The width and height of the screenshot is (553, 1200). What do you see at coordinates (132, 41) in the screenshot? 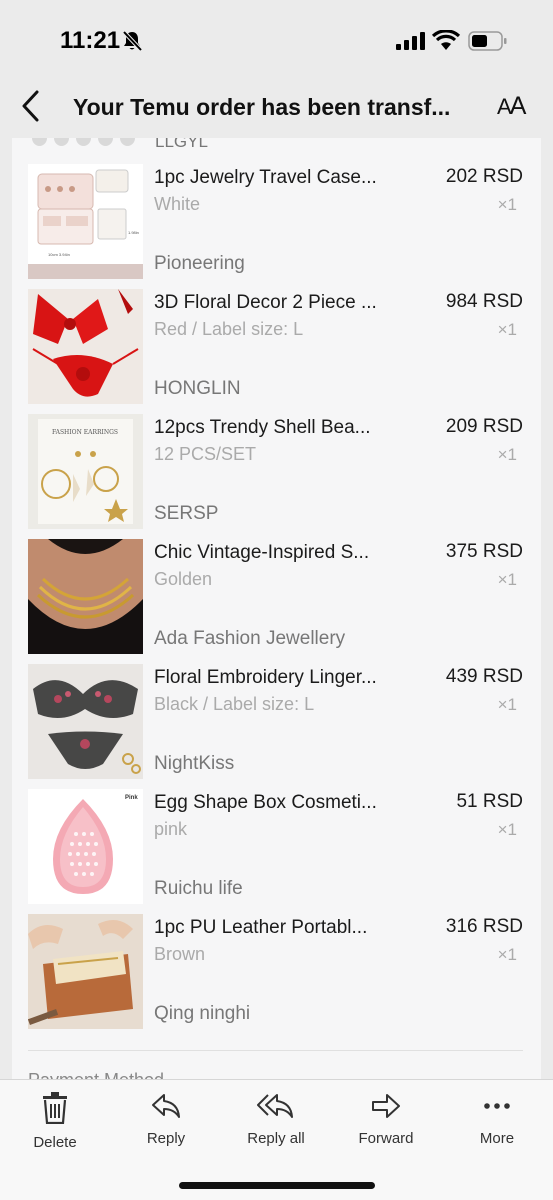
I see `bell-slash-icon` at bounding box center [132, 41].